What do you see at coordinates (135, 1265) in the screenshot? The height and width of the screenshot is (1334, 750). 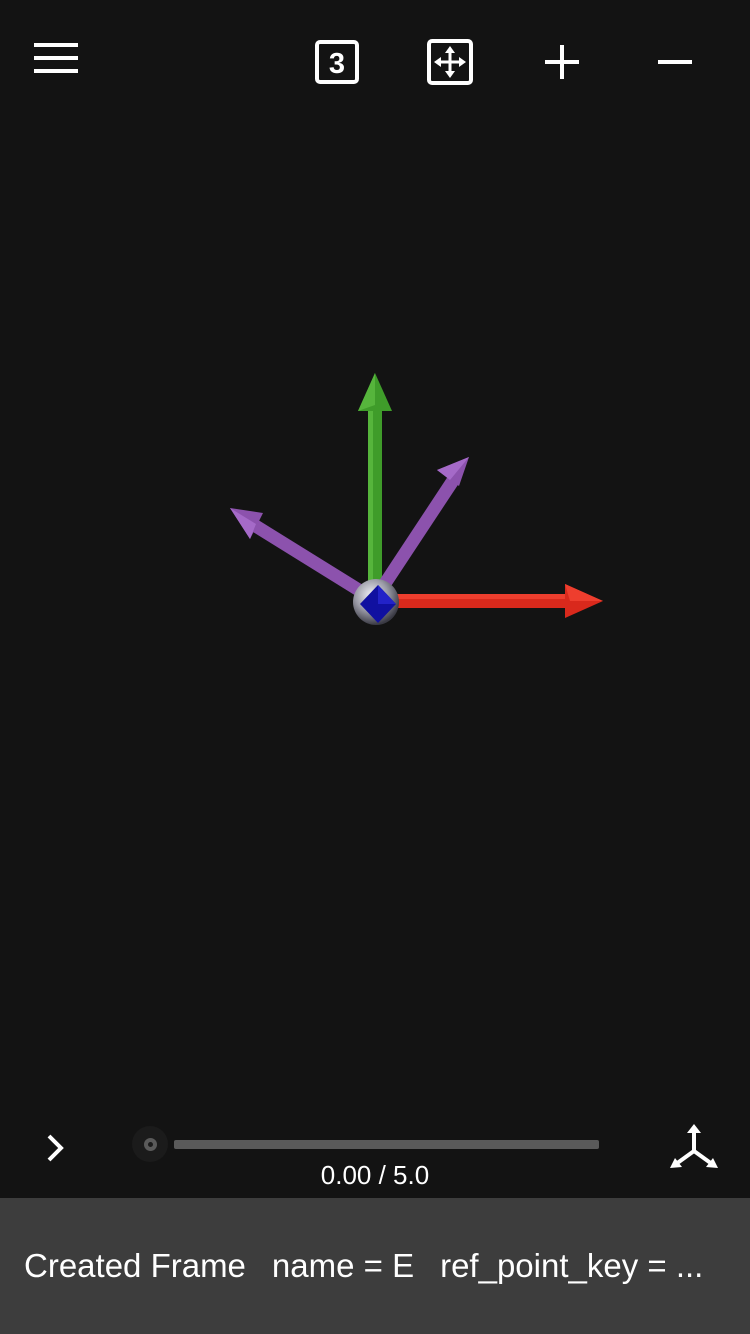 I see `status-message: Created Frame` at bounding box center [135, 1265].